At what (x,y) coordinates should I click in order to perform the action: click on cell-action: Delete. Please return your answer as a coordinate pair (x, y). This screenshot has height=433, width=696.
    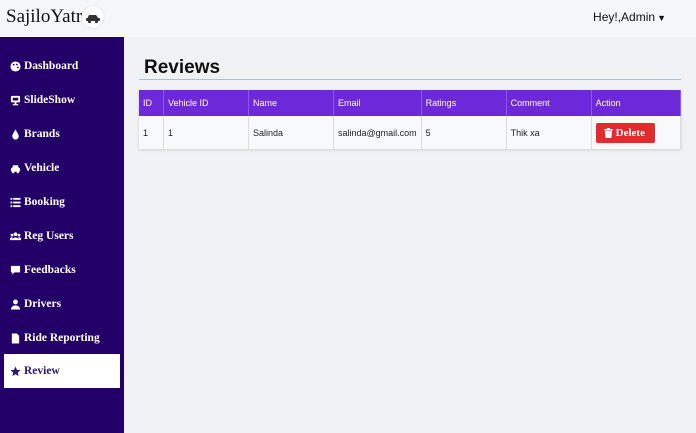
    Looking at the image, I should click on (636, 132).